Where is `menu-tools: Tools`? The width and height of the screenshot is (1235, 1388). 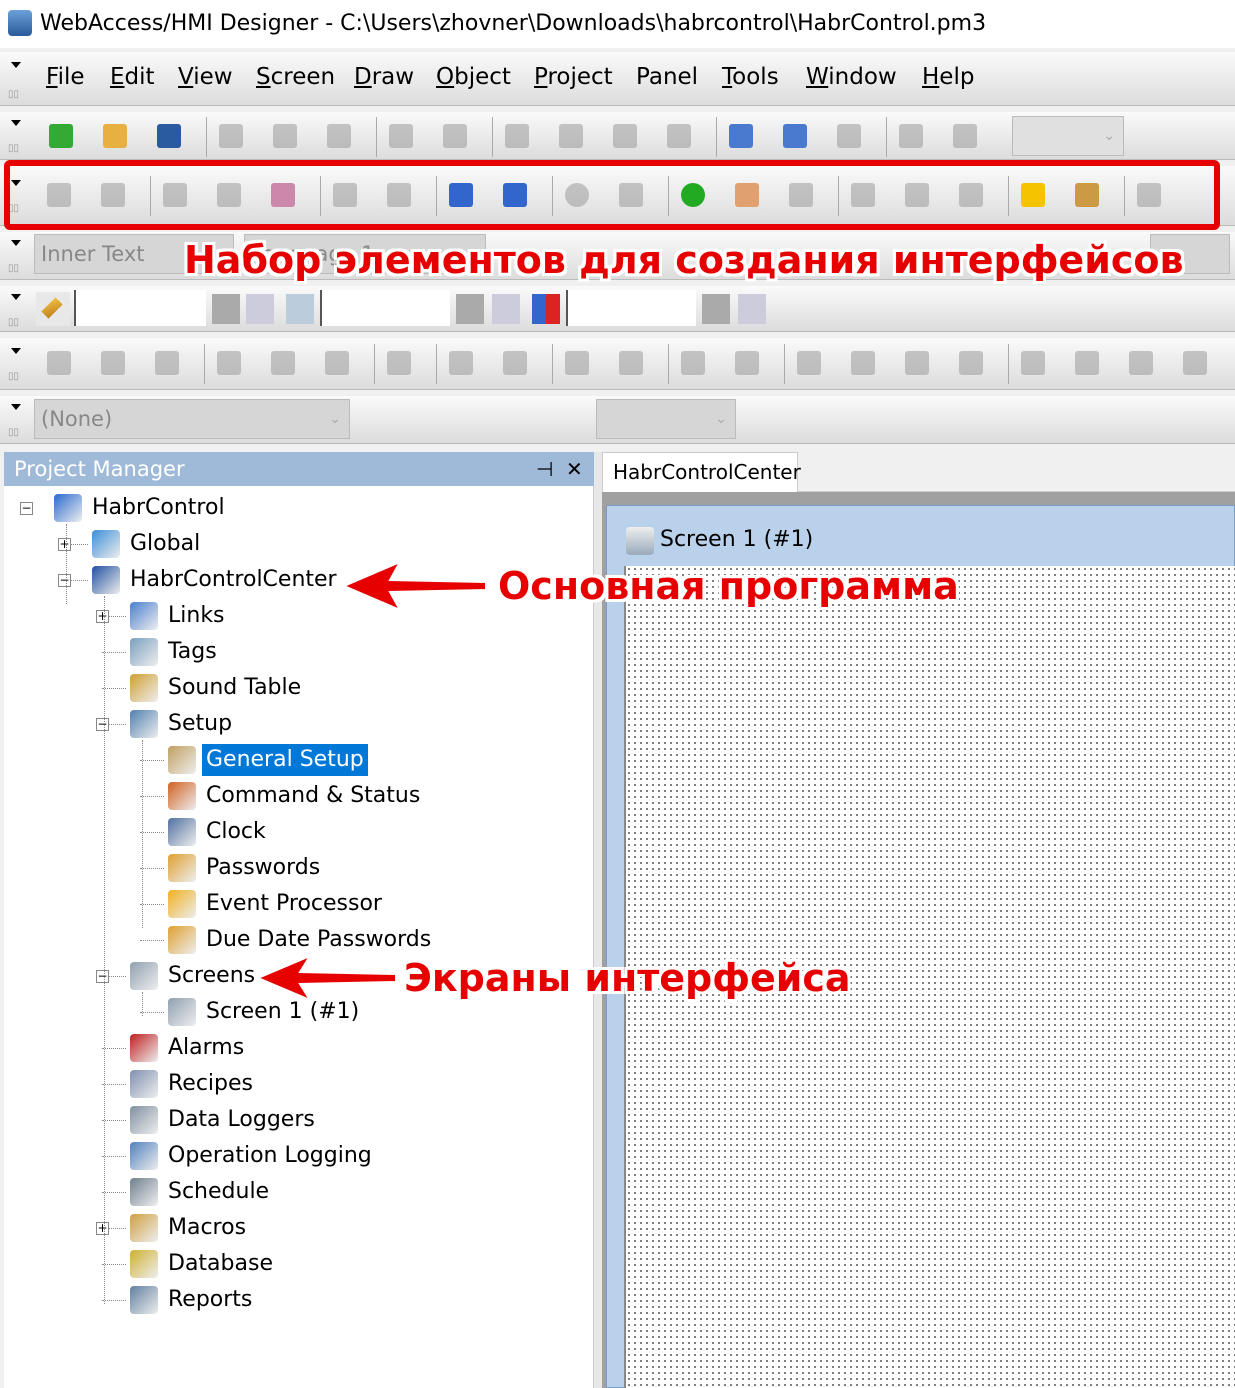 menu-tools: Tools is located at coordinates (750, 77).